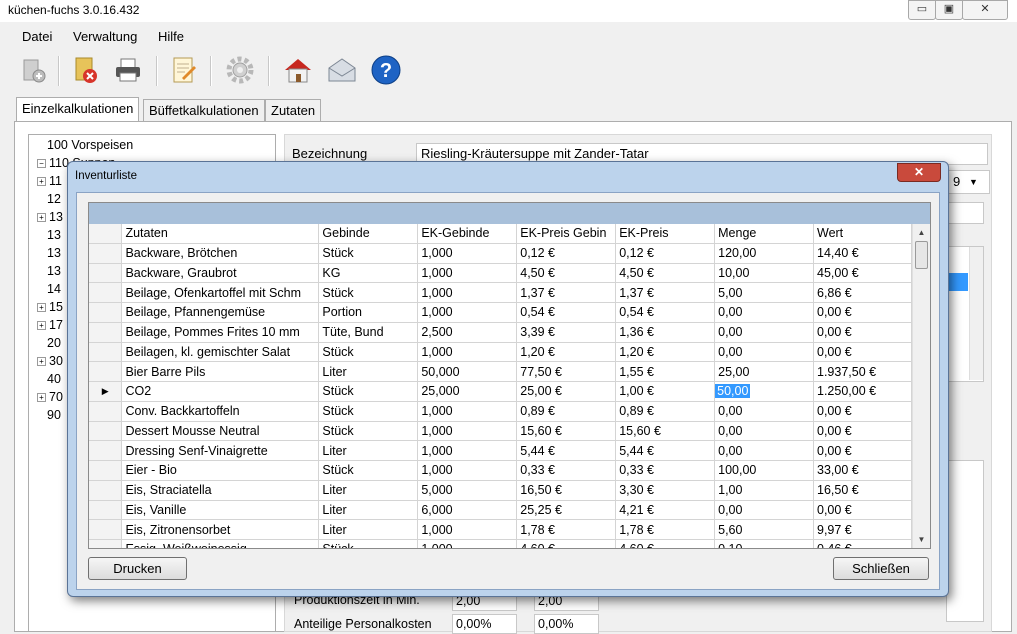 The width and height of the screenshot is (1017, 634). Describe the element at coordinates (665, 391) in the screenshot. I see `table-cell: 1,00 €` at that location.